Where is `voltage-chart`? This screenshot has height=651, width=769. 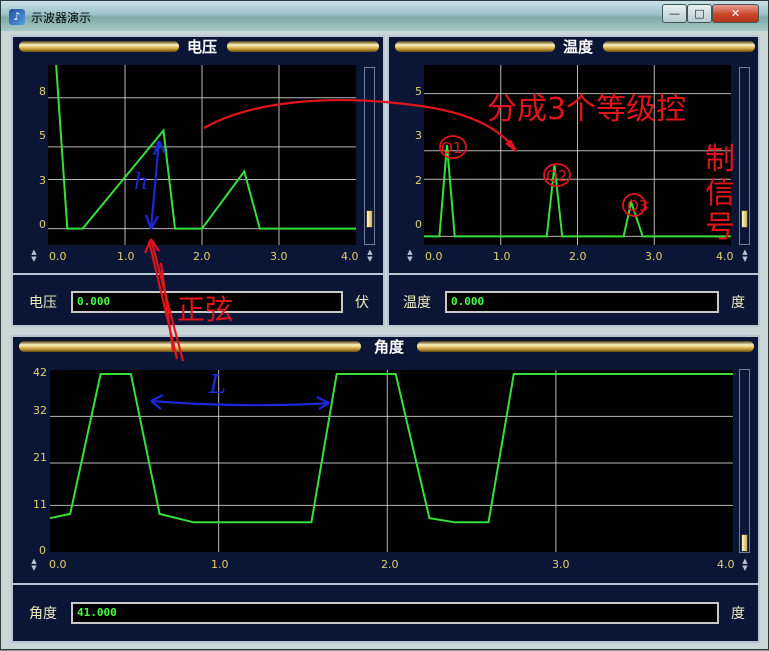 voltage-chart is located at coordinates (202, 155).